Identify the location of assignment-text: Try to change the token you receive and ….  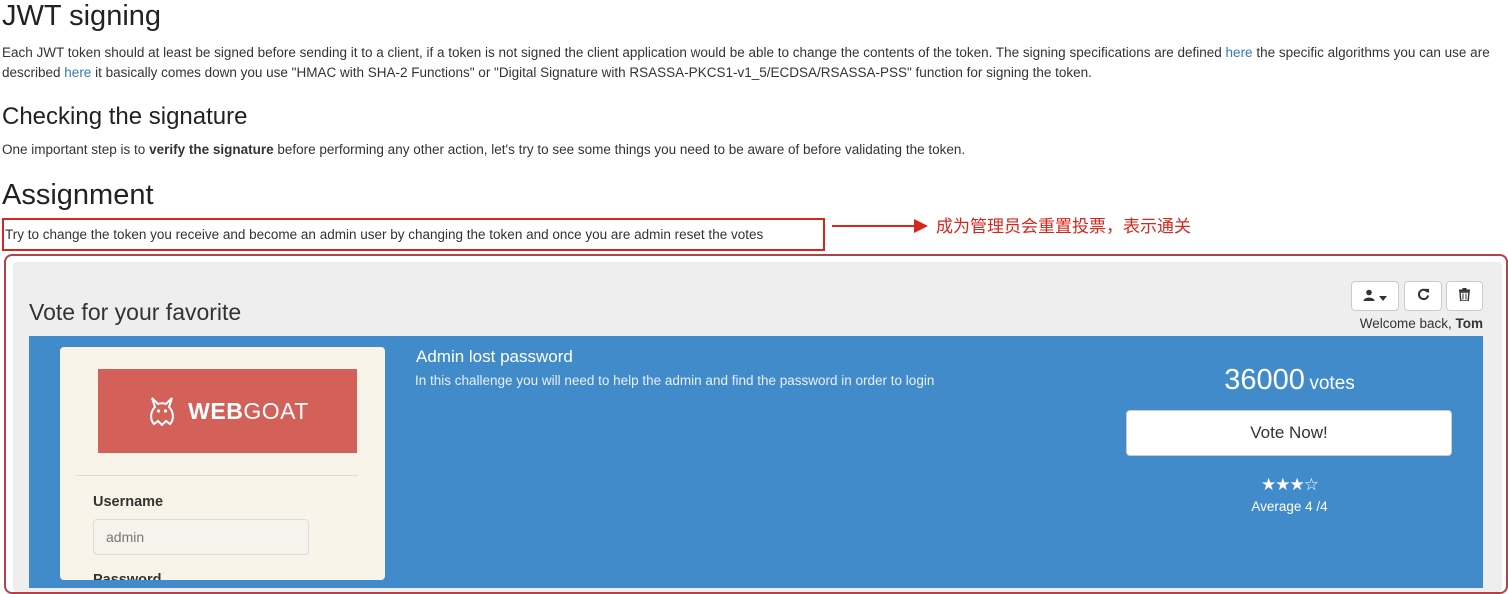
(384, 234).